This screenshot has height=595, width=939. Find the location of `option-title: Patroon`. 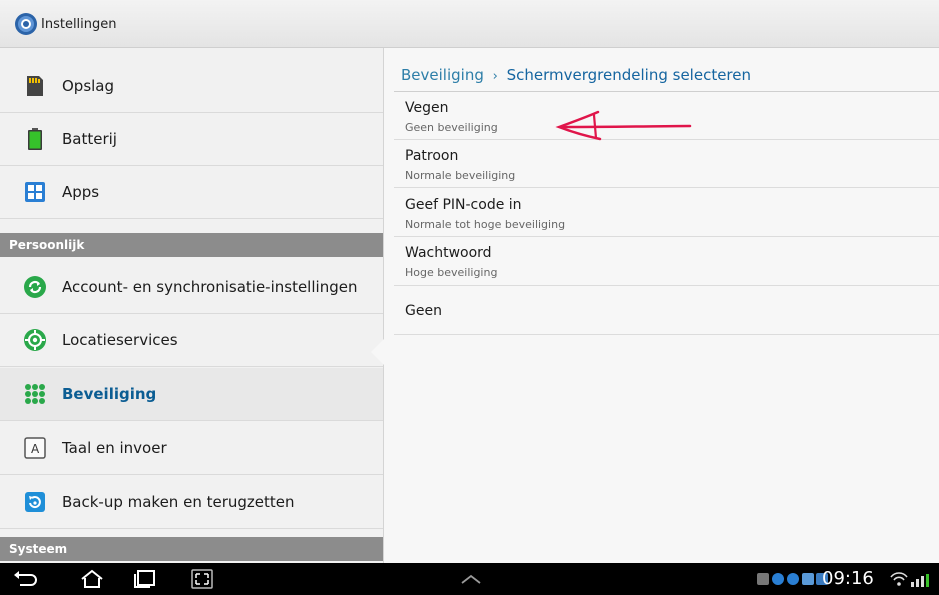

option-title: Patroon is located at coordinates (432, 156).